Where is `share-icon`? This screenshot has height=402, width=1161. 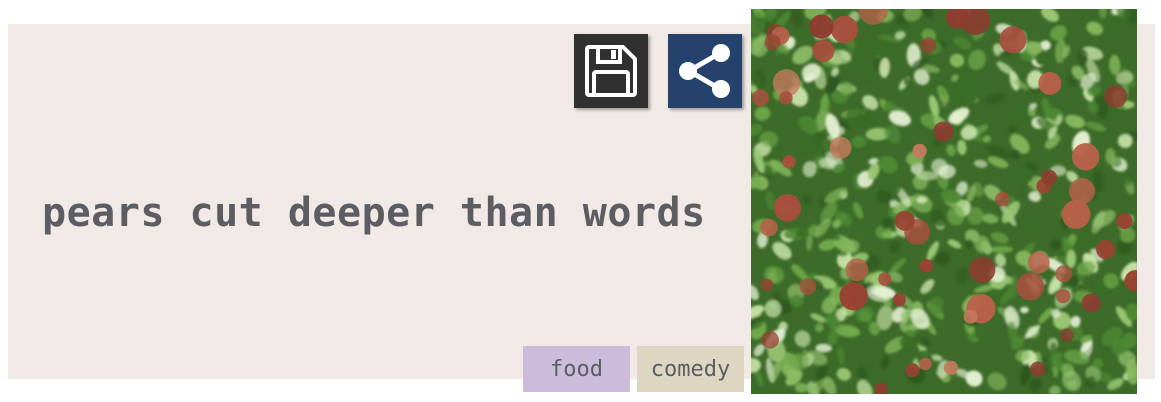 share-icon is located at coordinates (704, 71).